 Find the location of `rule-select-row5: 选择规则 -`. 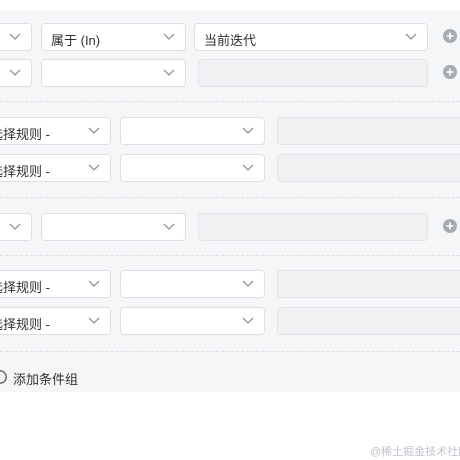

rule-select-row5: 选择规则 - is located at coordinates (55, 131).